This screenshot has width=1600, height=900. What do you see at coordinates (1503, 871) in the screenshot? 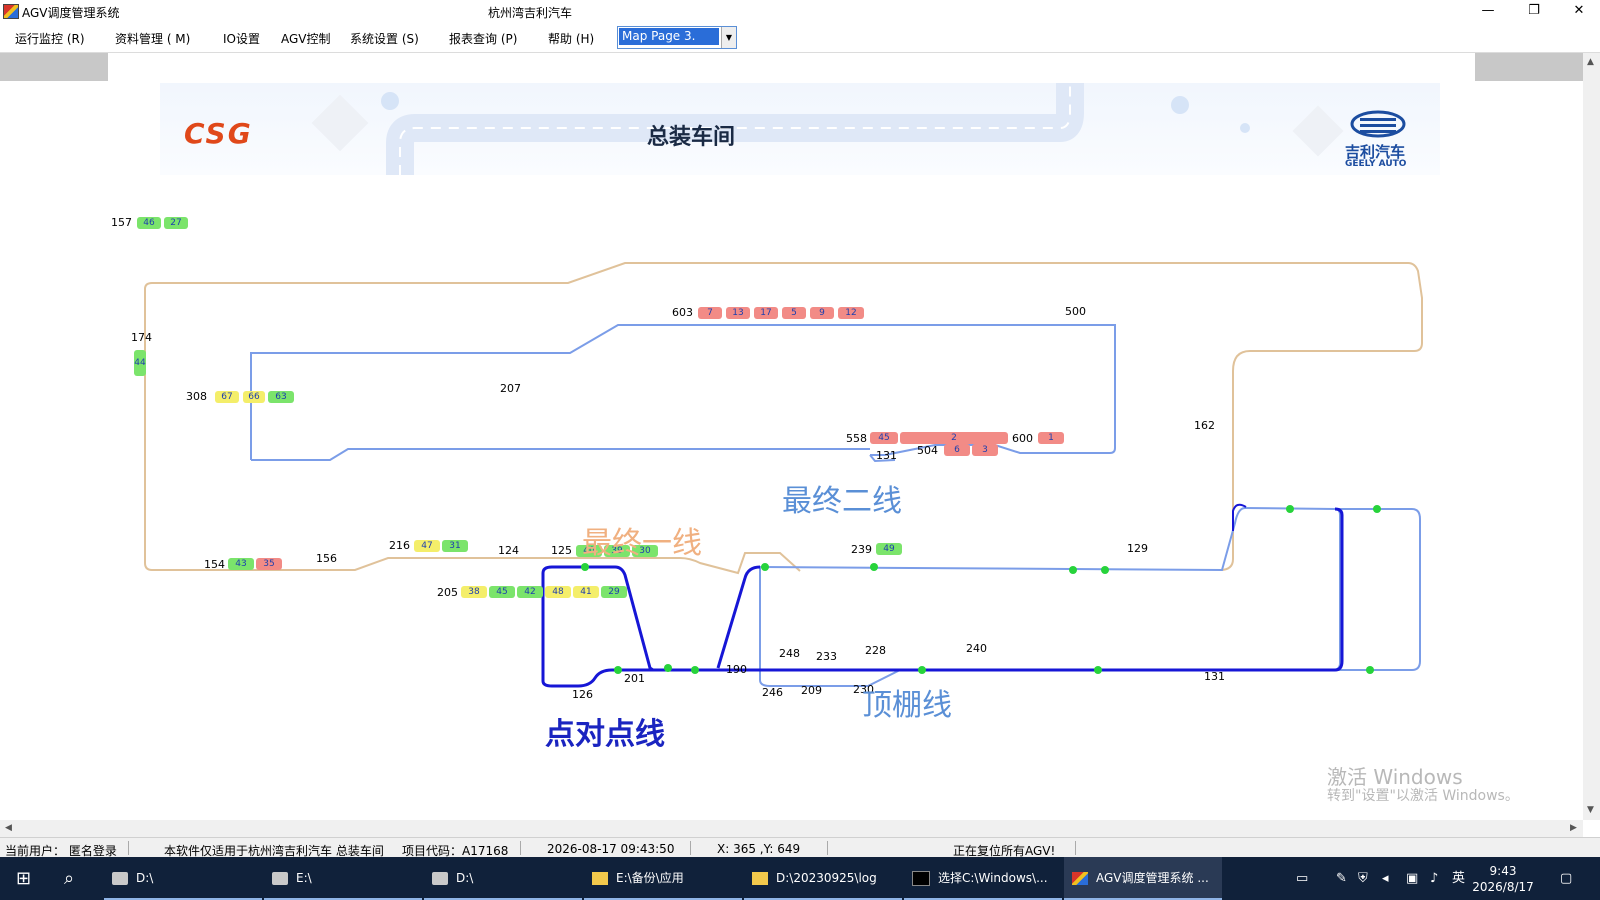
I see `clock-time: 9:43` at bounding box center [1503, 871].